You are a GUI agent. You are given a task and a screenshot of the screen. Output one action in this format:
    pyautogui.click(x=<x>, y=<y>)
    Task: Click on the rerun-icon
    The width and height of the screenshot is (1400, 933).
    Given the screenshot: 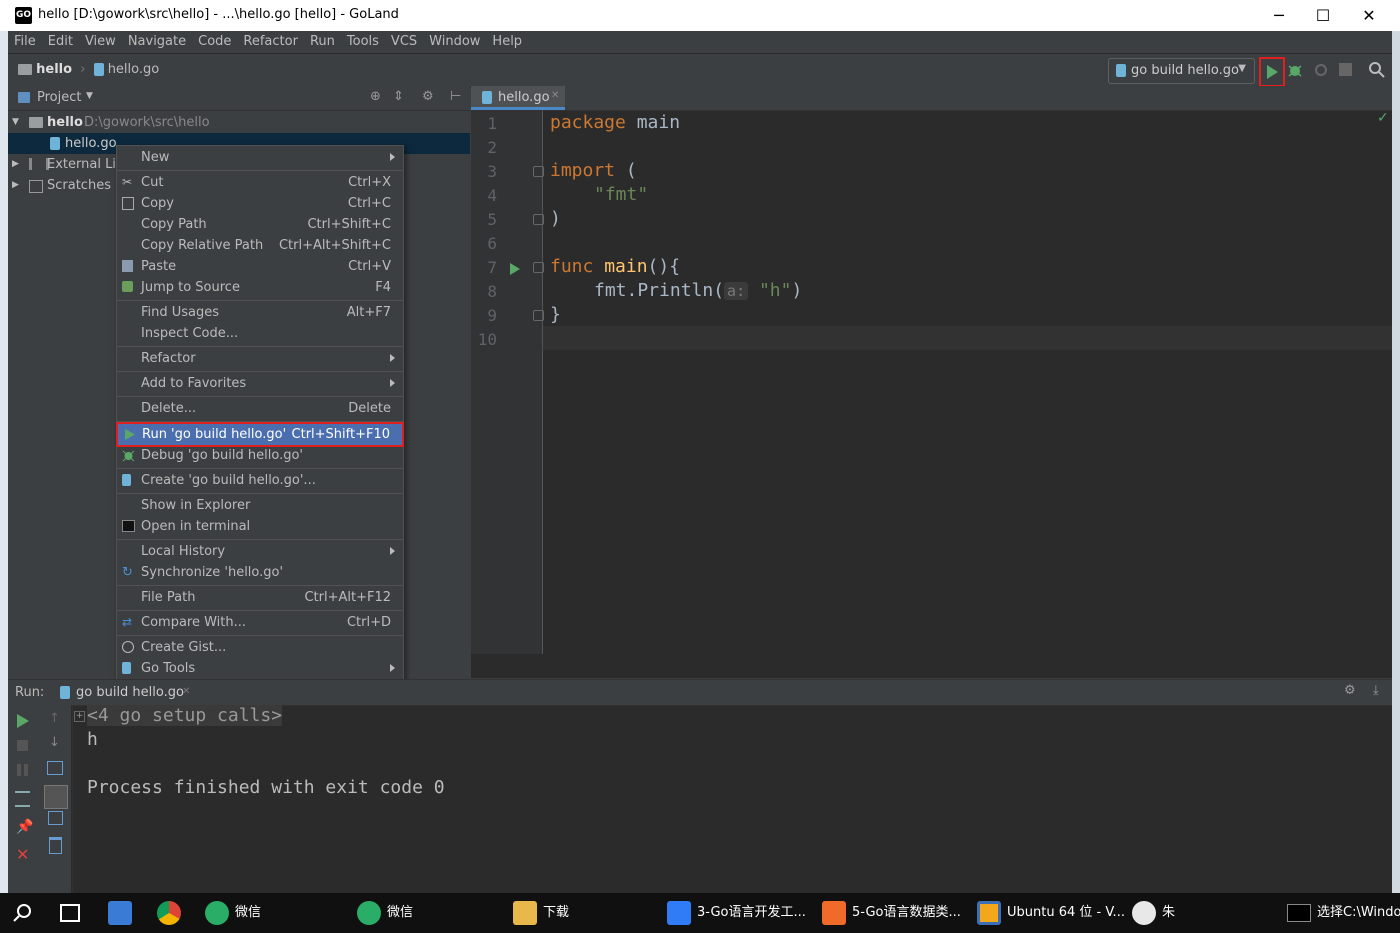 What is the action you would take?
    pyautogui.click(x=23, y=721)
    